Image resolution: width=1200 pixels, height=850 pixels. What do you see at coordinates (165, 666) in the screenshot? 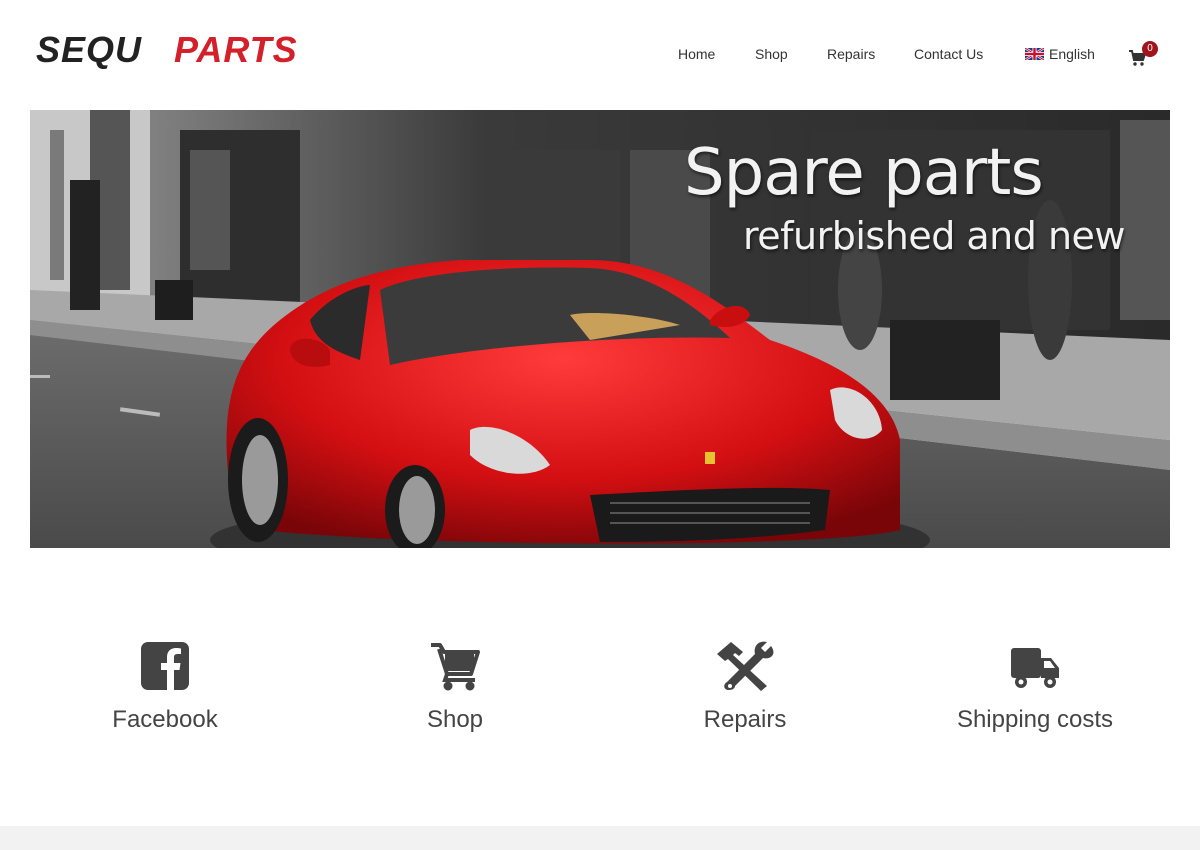
I see `facebook-icon` at bounding box center [165, 666].